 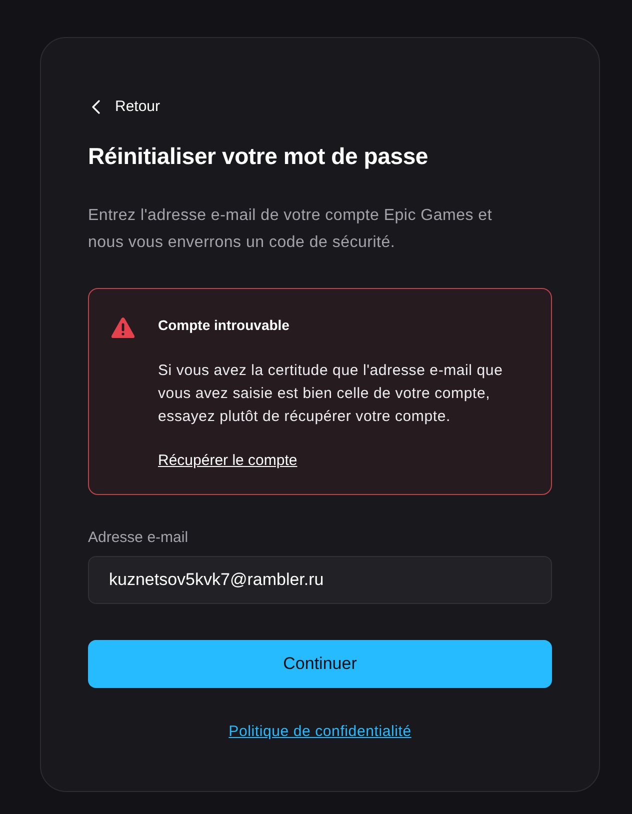 I want to click on description-text: Entrez l'adresse e-mail de votre compte Epic Games et nous vous enverrons un code de sécurité., so click(x=291, y=229).